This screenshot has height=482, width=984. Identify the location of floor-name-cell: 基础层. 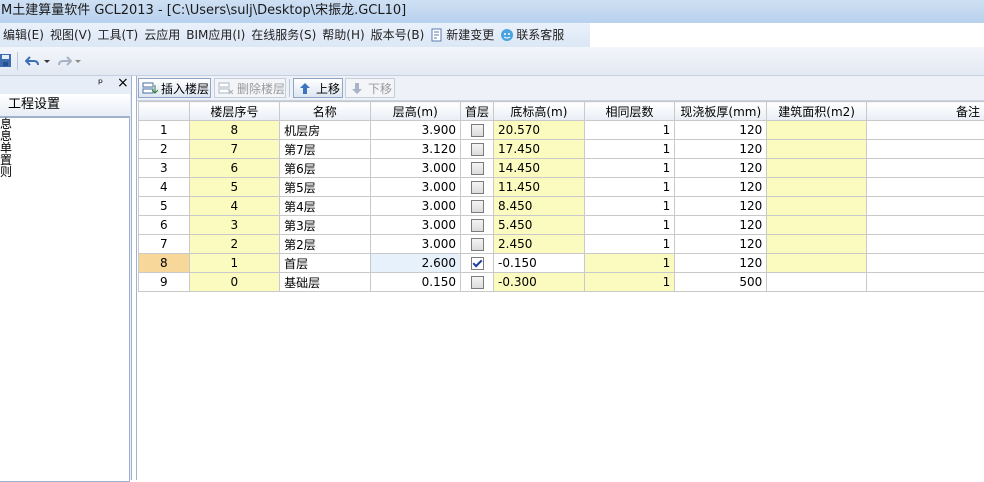
(325, 282).